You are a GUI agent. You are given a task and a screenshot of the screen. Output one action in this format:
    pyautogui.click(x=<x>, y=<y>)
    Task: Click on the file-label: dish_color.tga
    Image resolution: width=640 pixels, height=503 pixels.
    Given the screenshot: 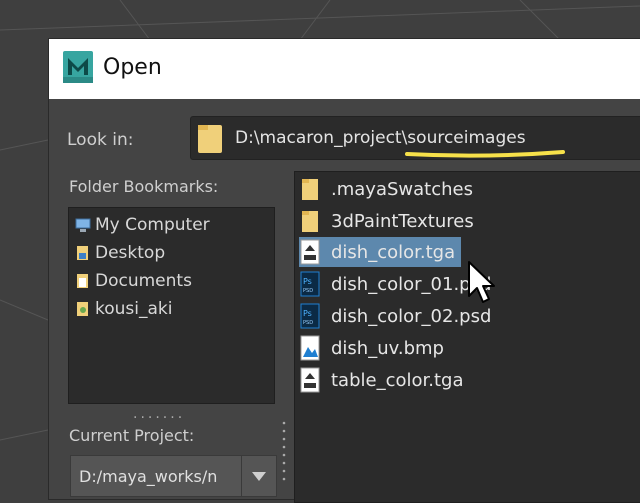 What is the action you would take?
    pyautogui.click(x=393, y=252)
    